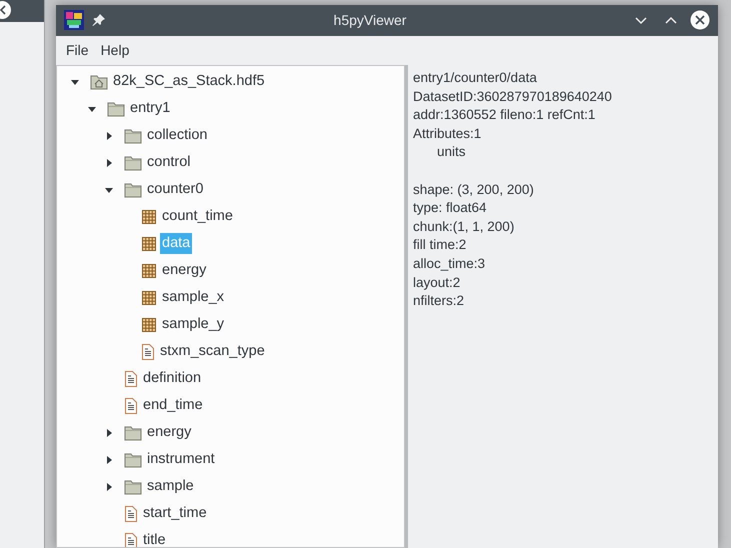 The height and width of the screenshot is (548, 731). What do you see at coordinates (449, 264) in the screenshot?
I see `info-text: alloc_time:3` at bounding box center [449, 264].